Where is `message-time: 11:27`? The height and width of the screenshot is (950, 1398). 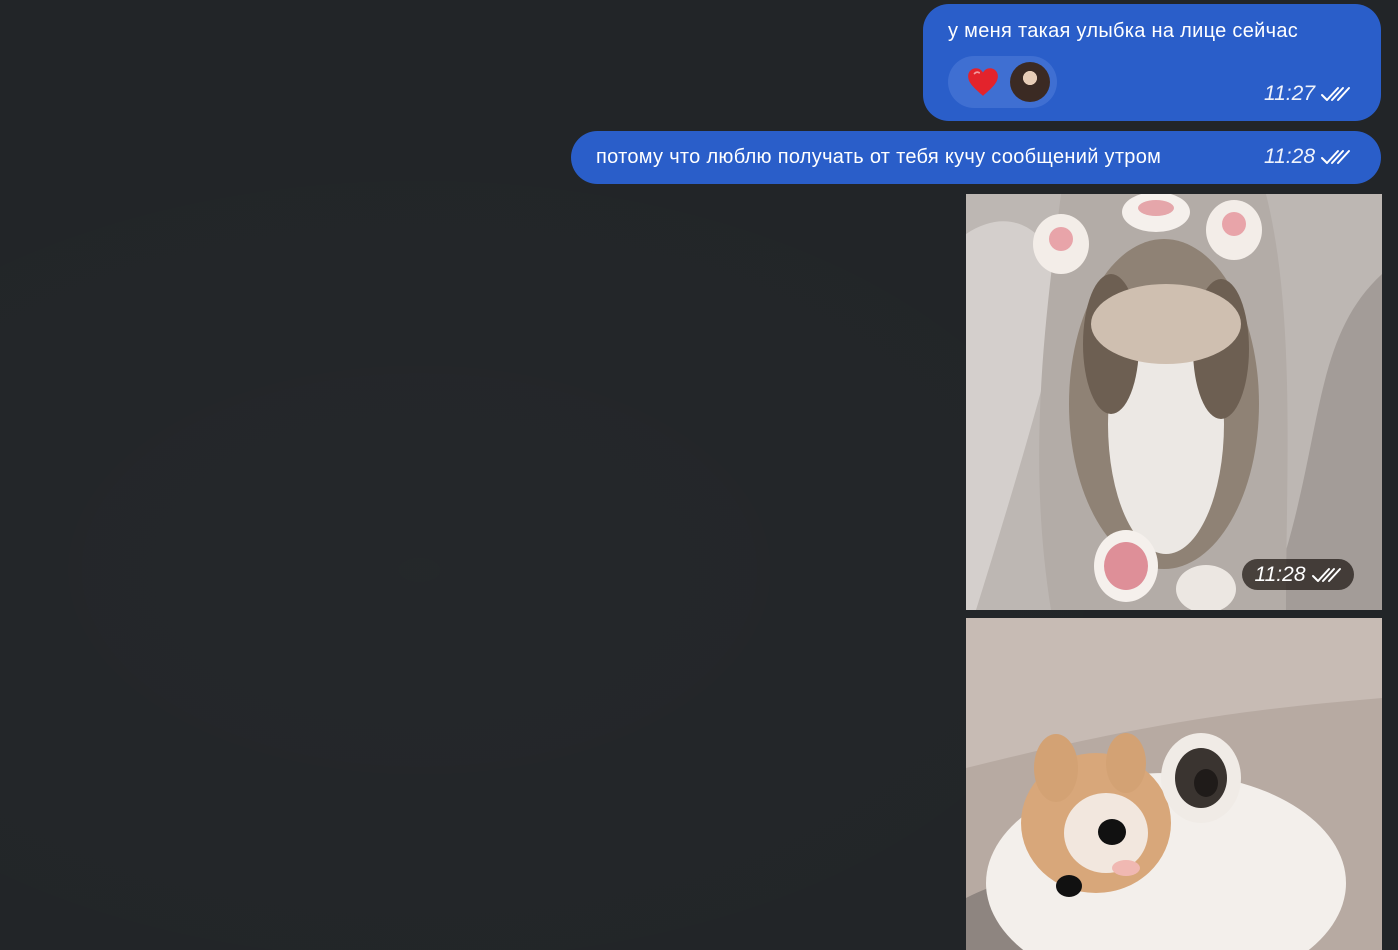 message-time: 11:27 is located at coordinates (1289, 93).